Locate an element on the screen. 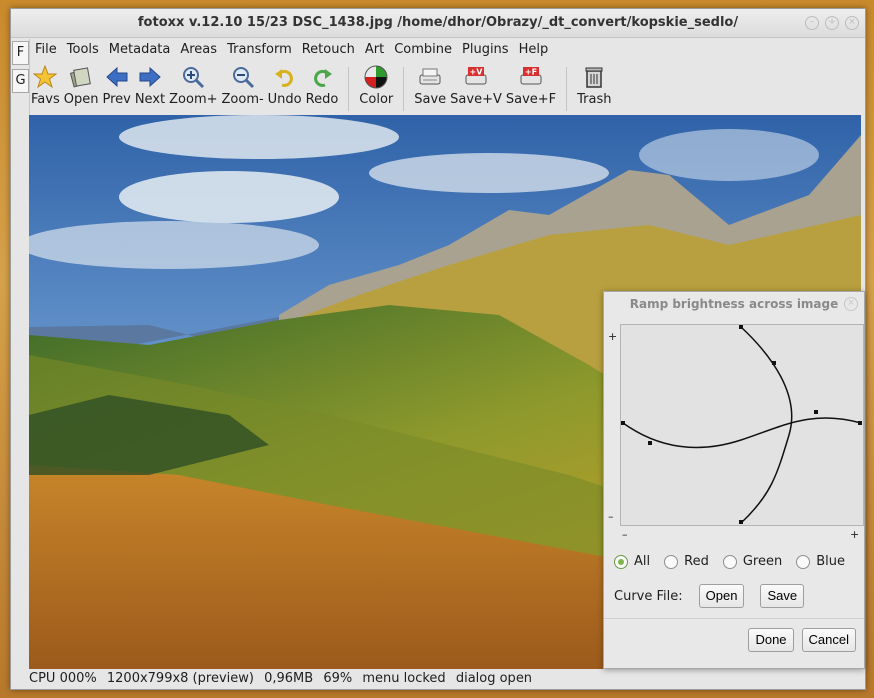 This screenshot has width=874, height=698. save-version-icon: +V is located at coordinates (476, 76).